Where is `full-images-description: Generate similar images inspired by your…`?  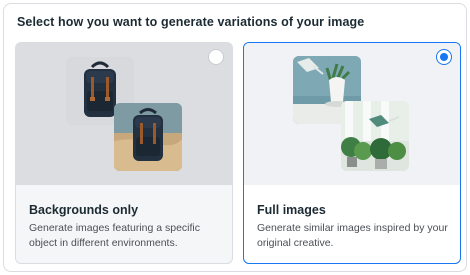 full-images-description: Generate similar images inspired by your… is located at coordinates (352, 235).